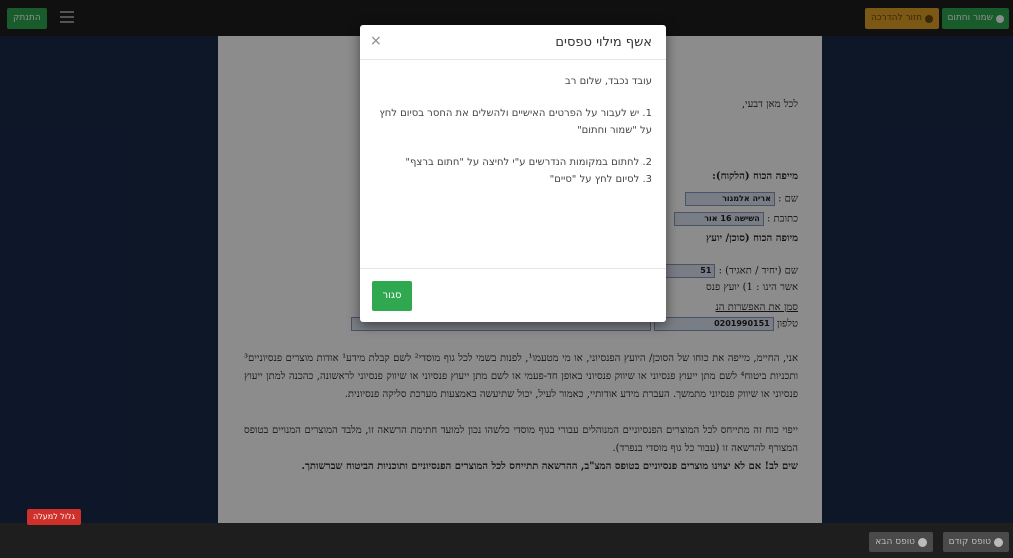  What do you see at coordinates (376, 41) in the screenshot?
I see `close-icon: ×` at bounding box center [376, 41].